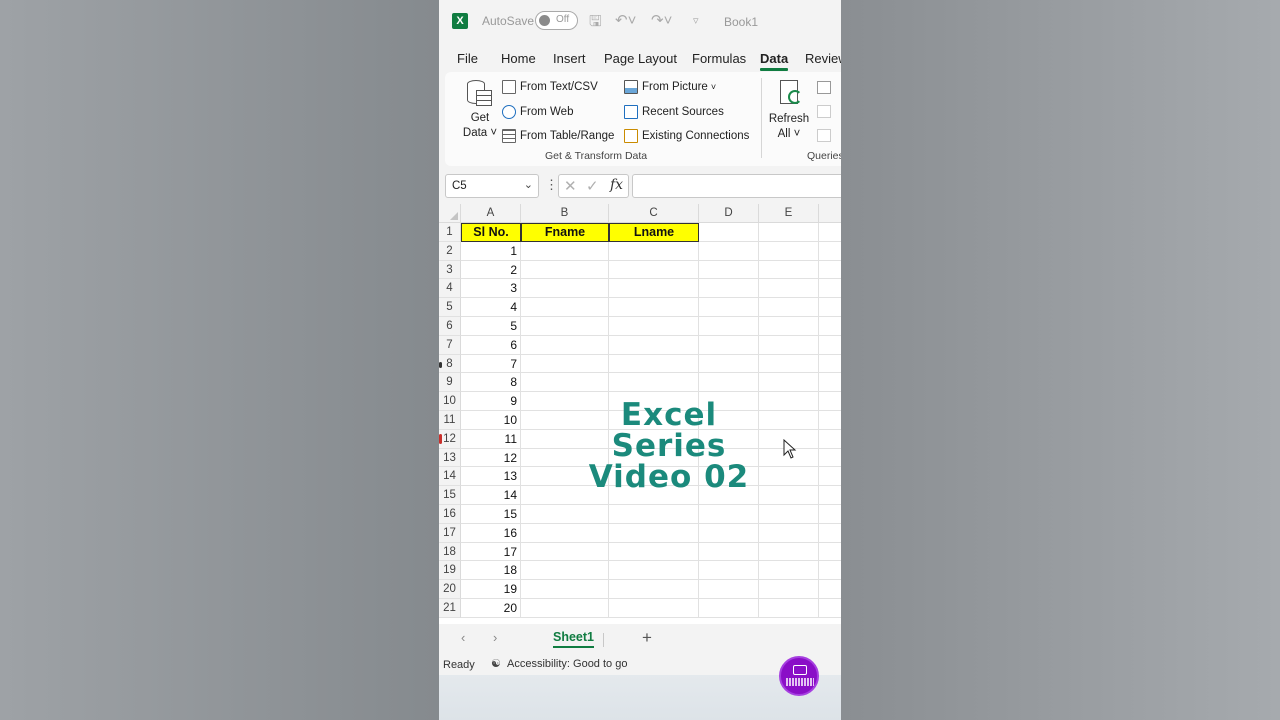 The width and height of the screenshot is (1280, 720). I want to click on autosave-toggle: Off, so click(556, 20).